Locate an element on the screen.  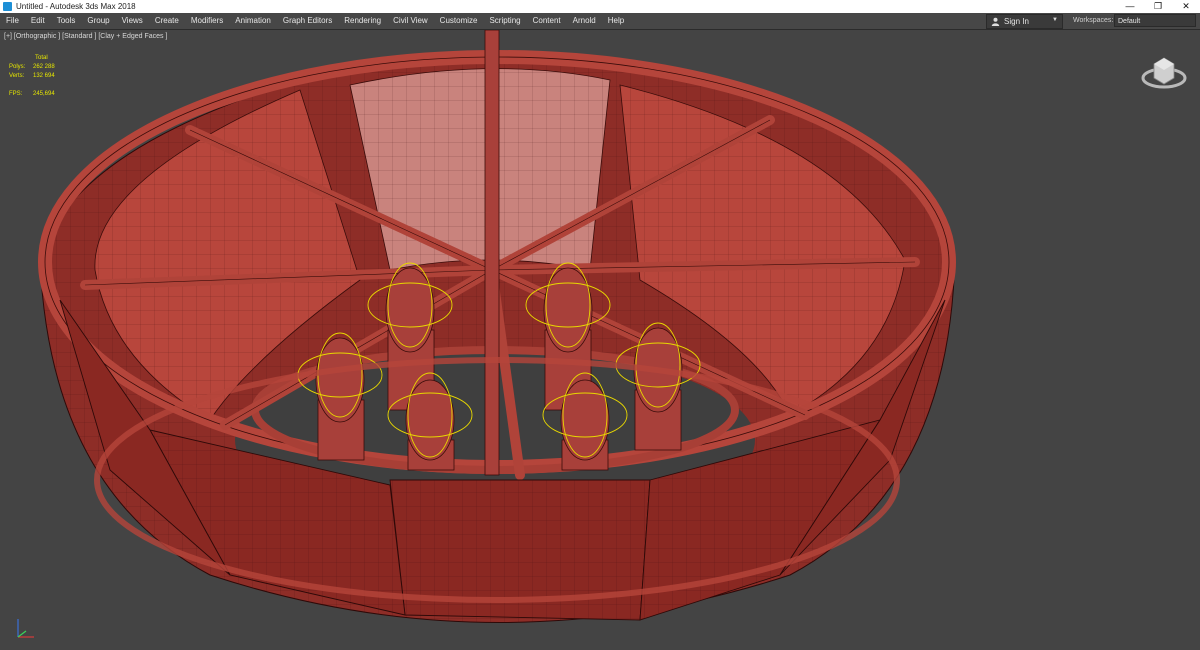
workspaces-select: Default is located at coordinates (1155, 20).